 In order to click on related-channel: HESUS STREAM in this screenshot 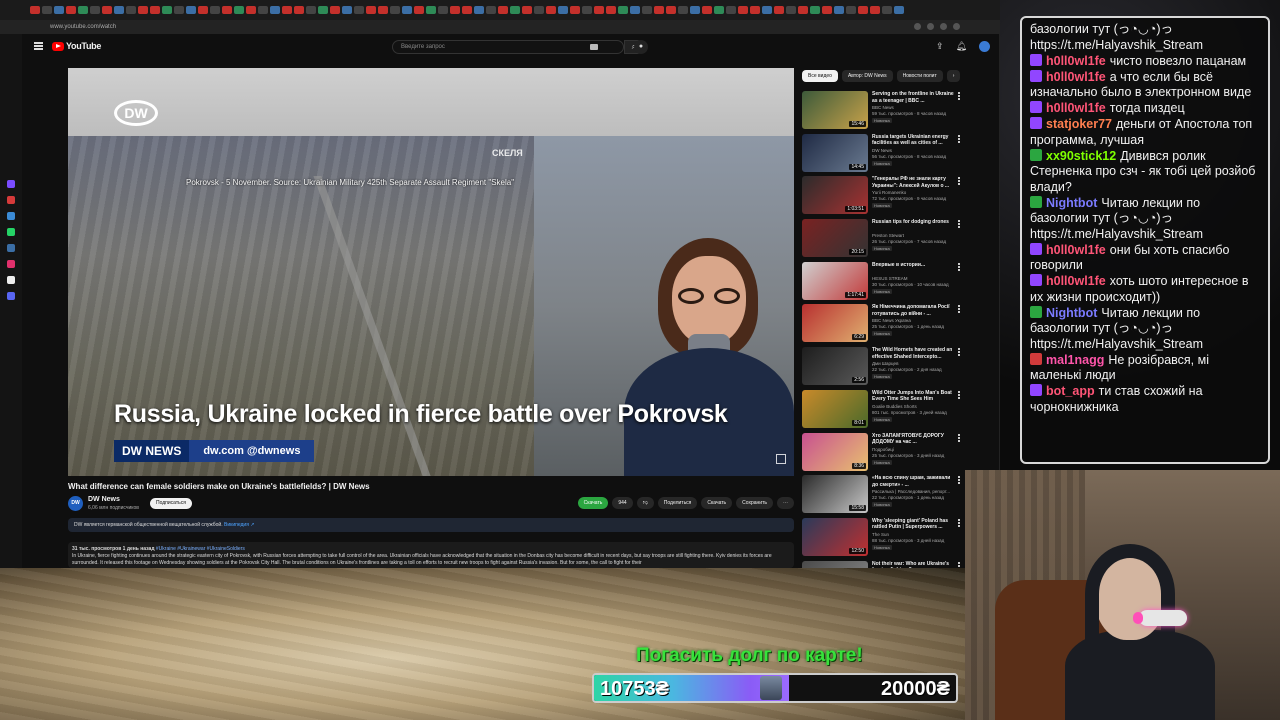, I will do `click(890, 278)`.